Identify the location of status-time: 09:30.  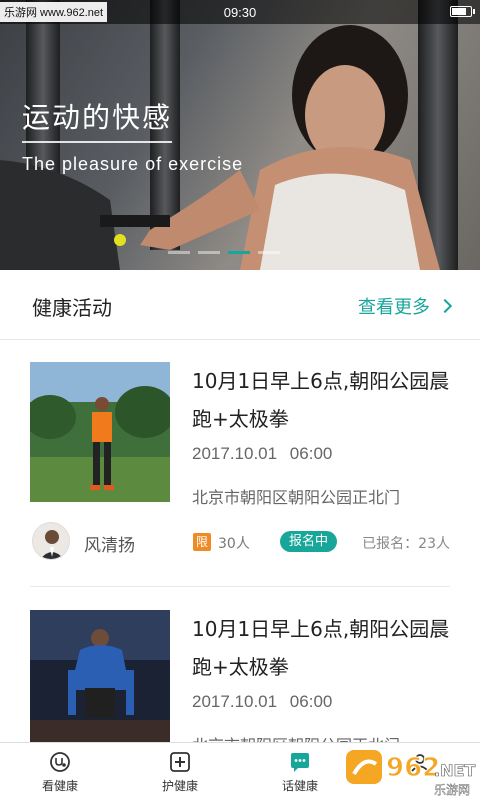
(240, 12).